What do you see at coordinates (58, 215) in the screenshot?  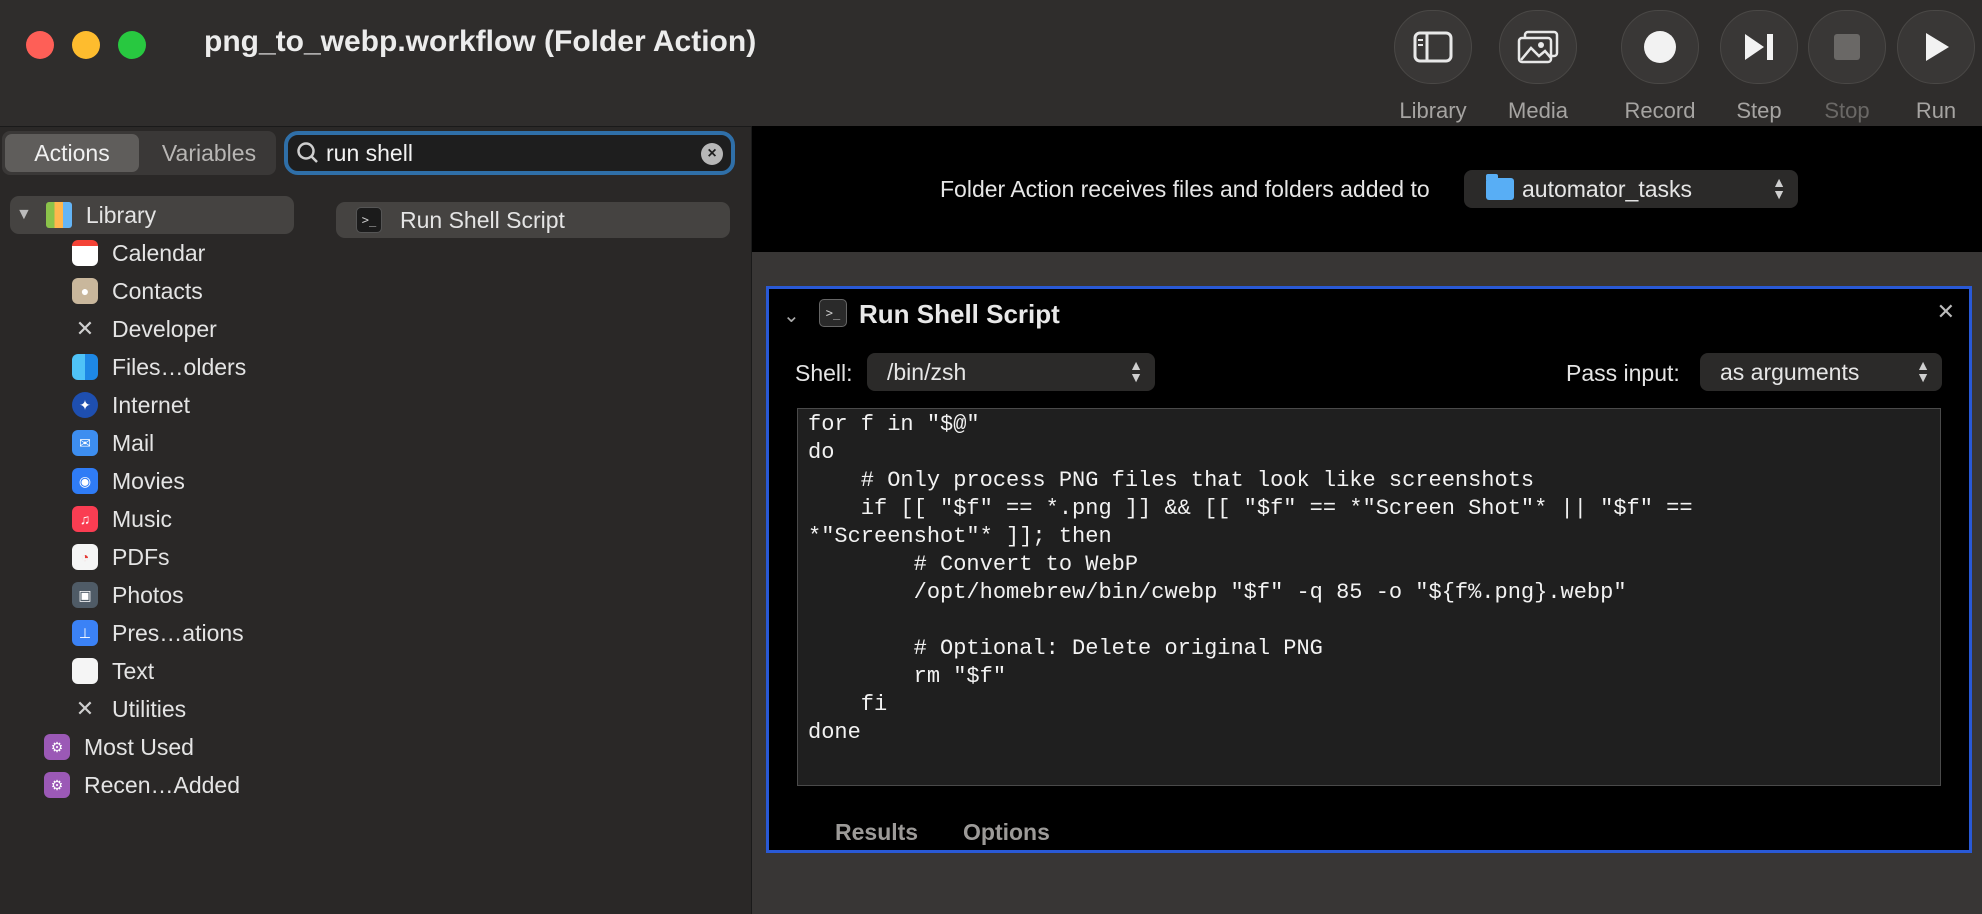 I see `library-books-icon` at bounding box center [58, 215].